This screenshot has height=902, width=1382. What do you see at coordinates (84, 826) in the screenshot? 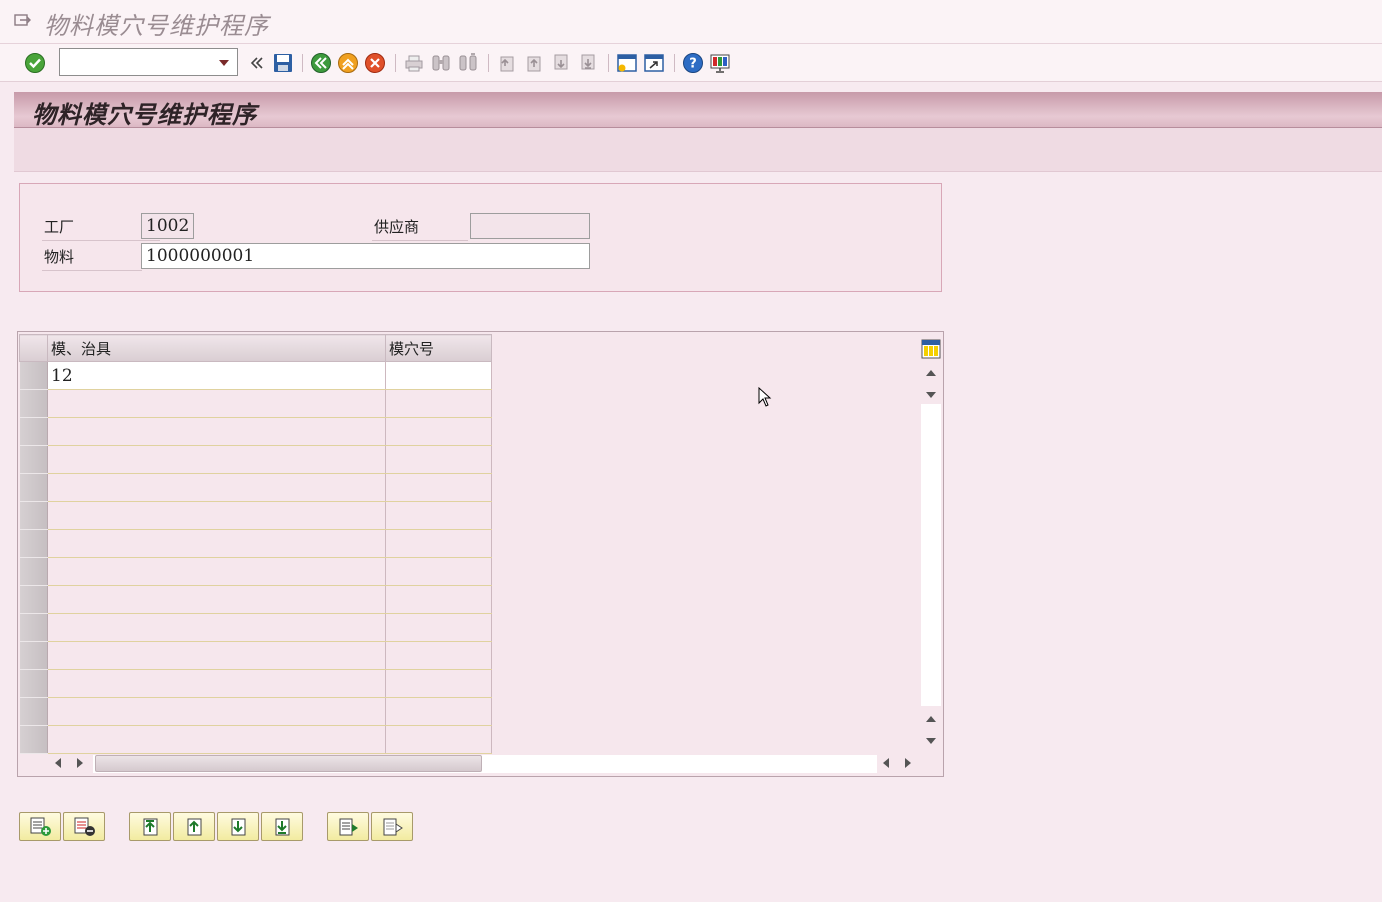
I see `delete-row-button` at bounding box center [84, 826].